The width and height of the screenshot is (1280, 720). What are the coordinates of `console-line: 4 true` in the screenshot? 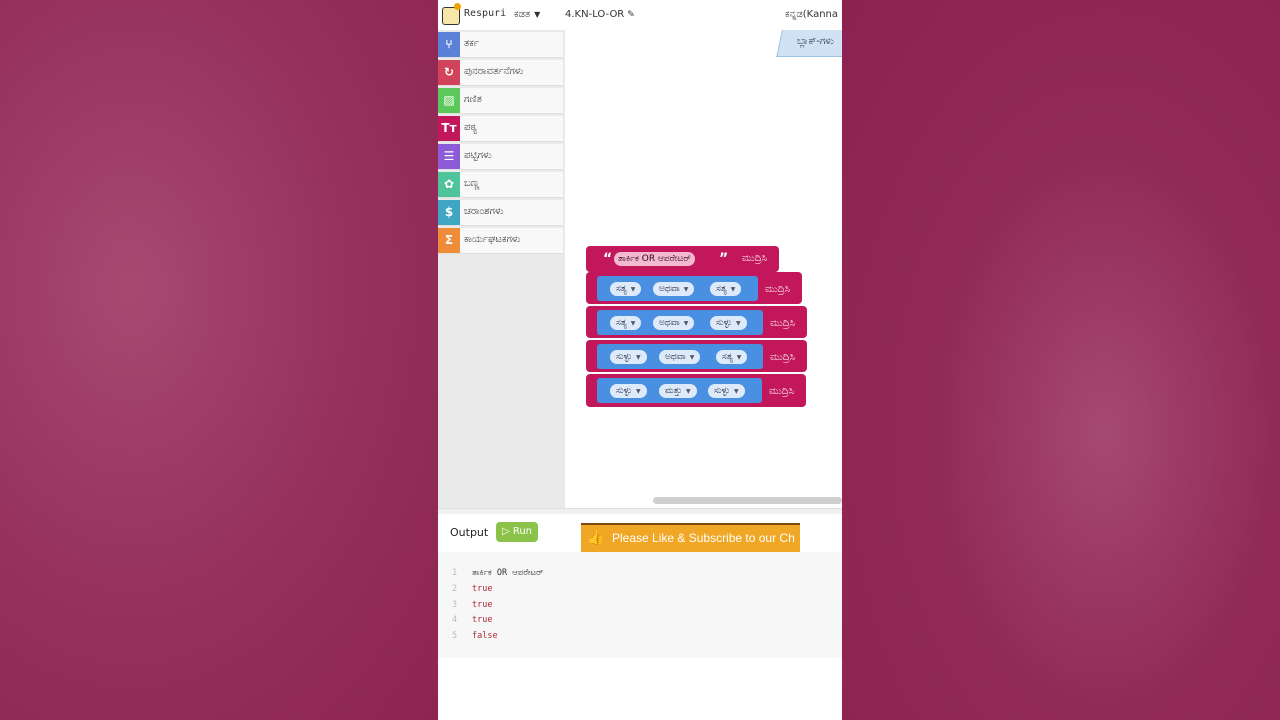 It's located at (472, 620).